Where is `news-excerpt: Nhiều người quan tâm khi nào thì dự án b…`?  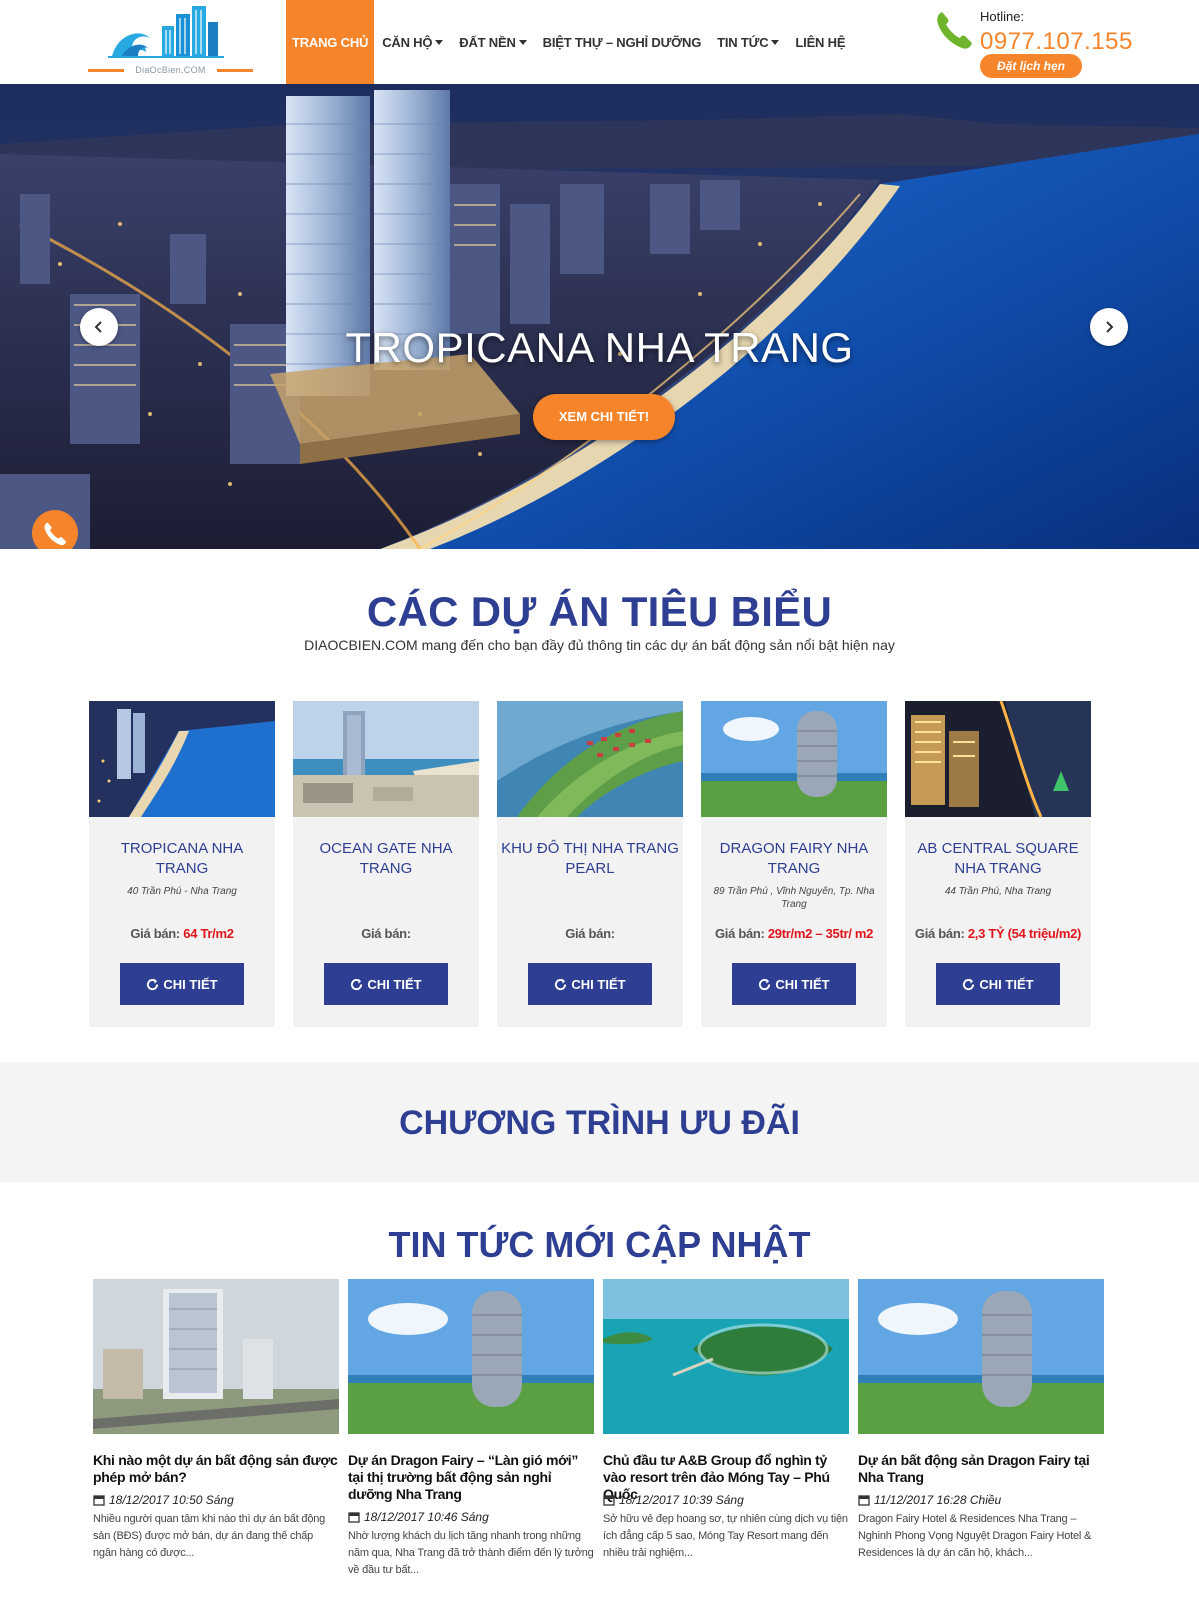
news-excerpt: Nhiều người quan tâm khi nào thì dự án b… is located at coordinates (209, 1536).